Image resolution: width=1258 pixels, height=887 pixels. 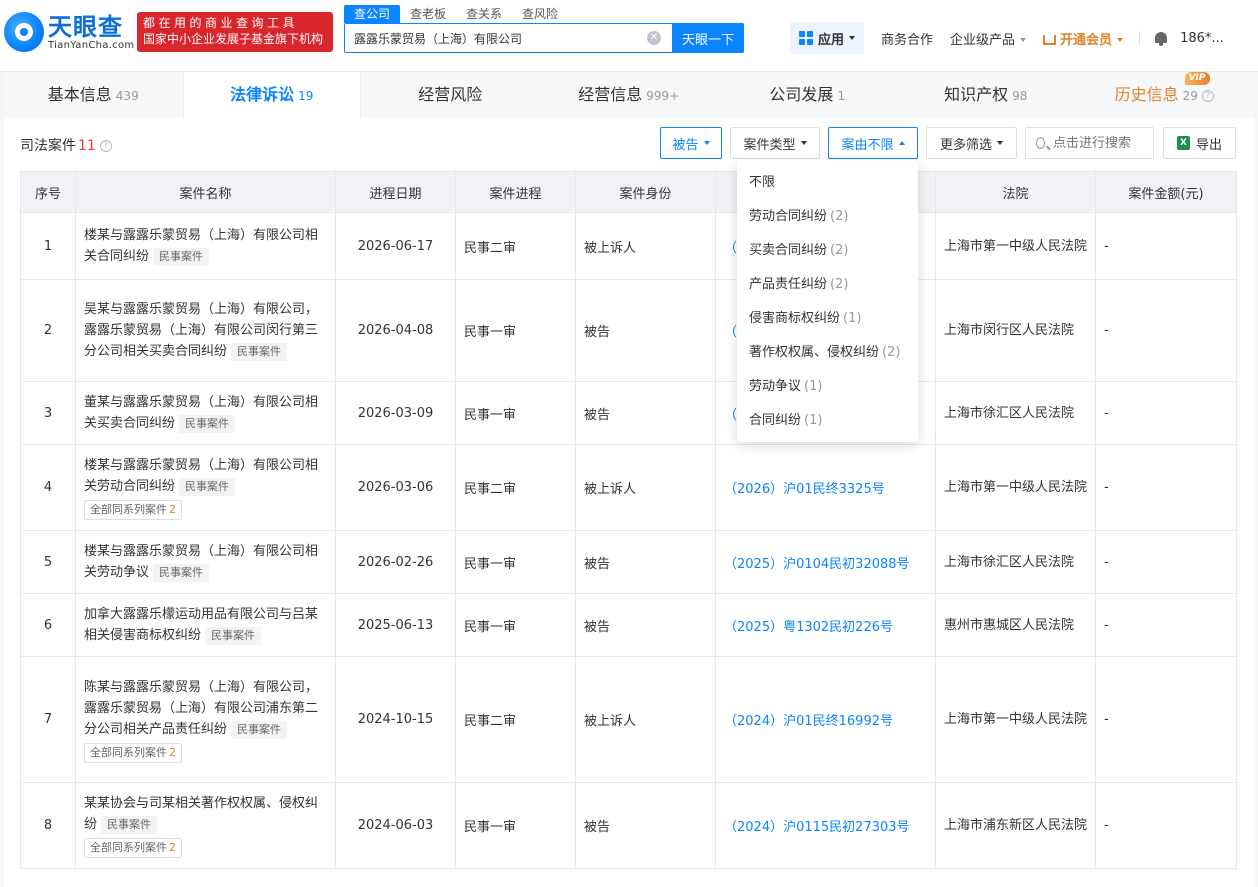 What do you see at coordinates (1164, 95) in the screenshot?
I see `tab-history-info: VIP 历史信息 29?` at bounding box center [1164, 95].